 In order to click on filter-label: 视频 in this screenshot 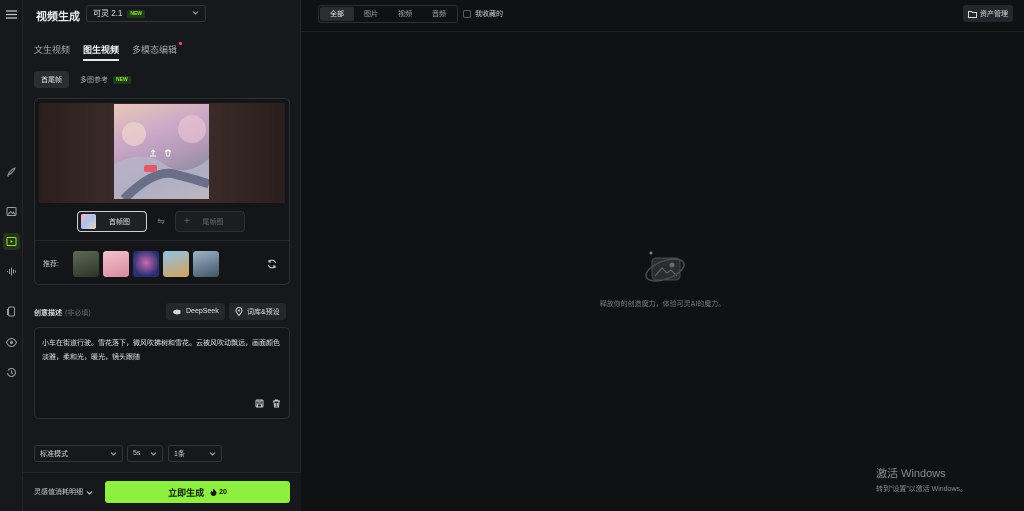, I will do `click(405, 14)`.